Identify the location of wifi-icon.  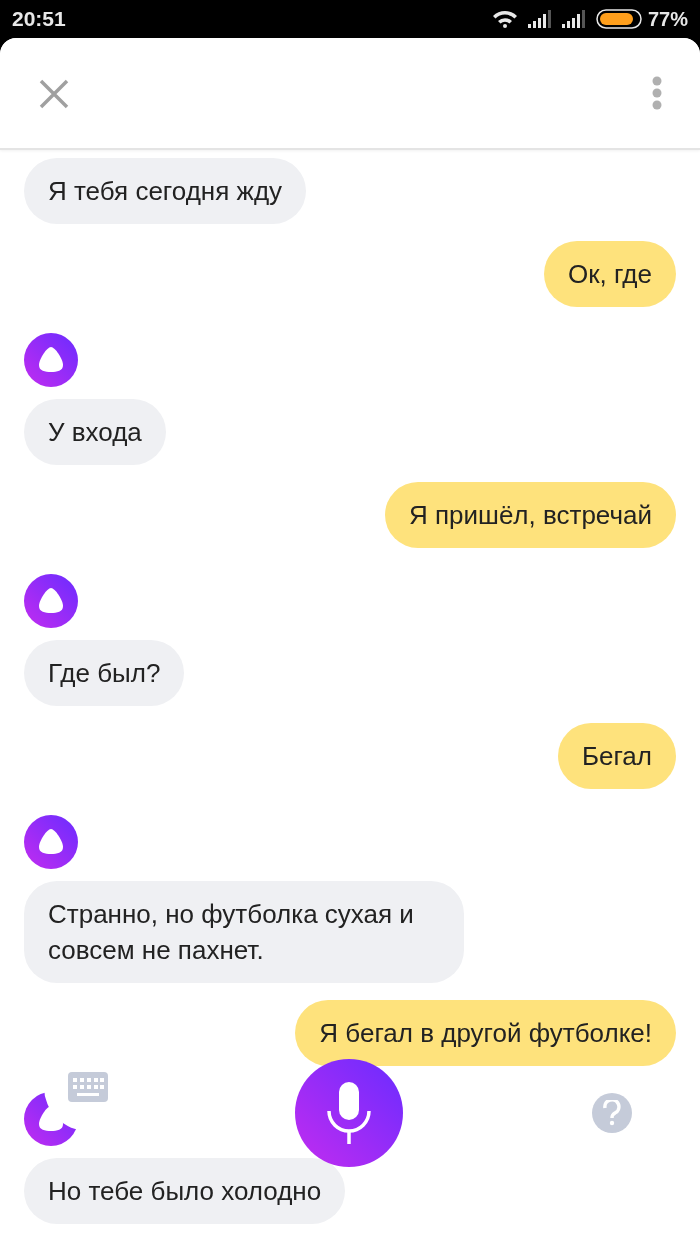
(504, 19).